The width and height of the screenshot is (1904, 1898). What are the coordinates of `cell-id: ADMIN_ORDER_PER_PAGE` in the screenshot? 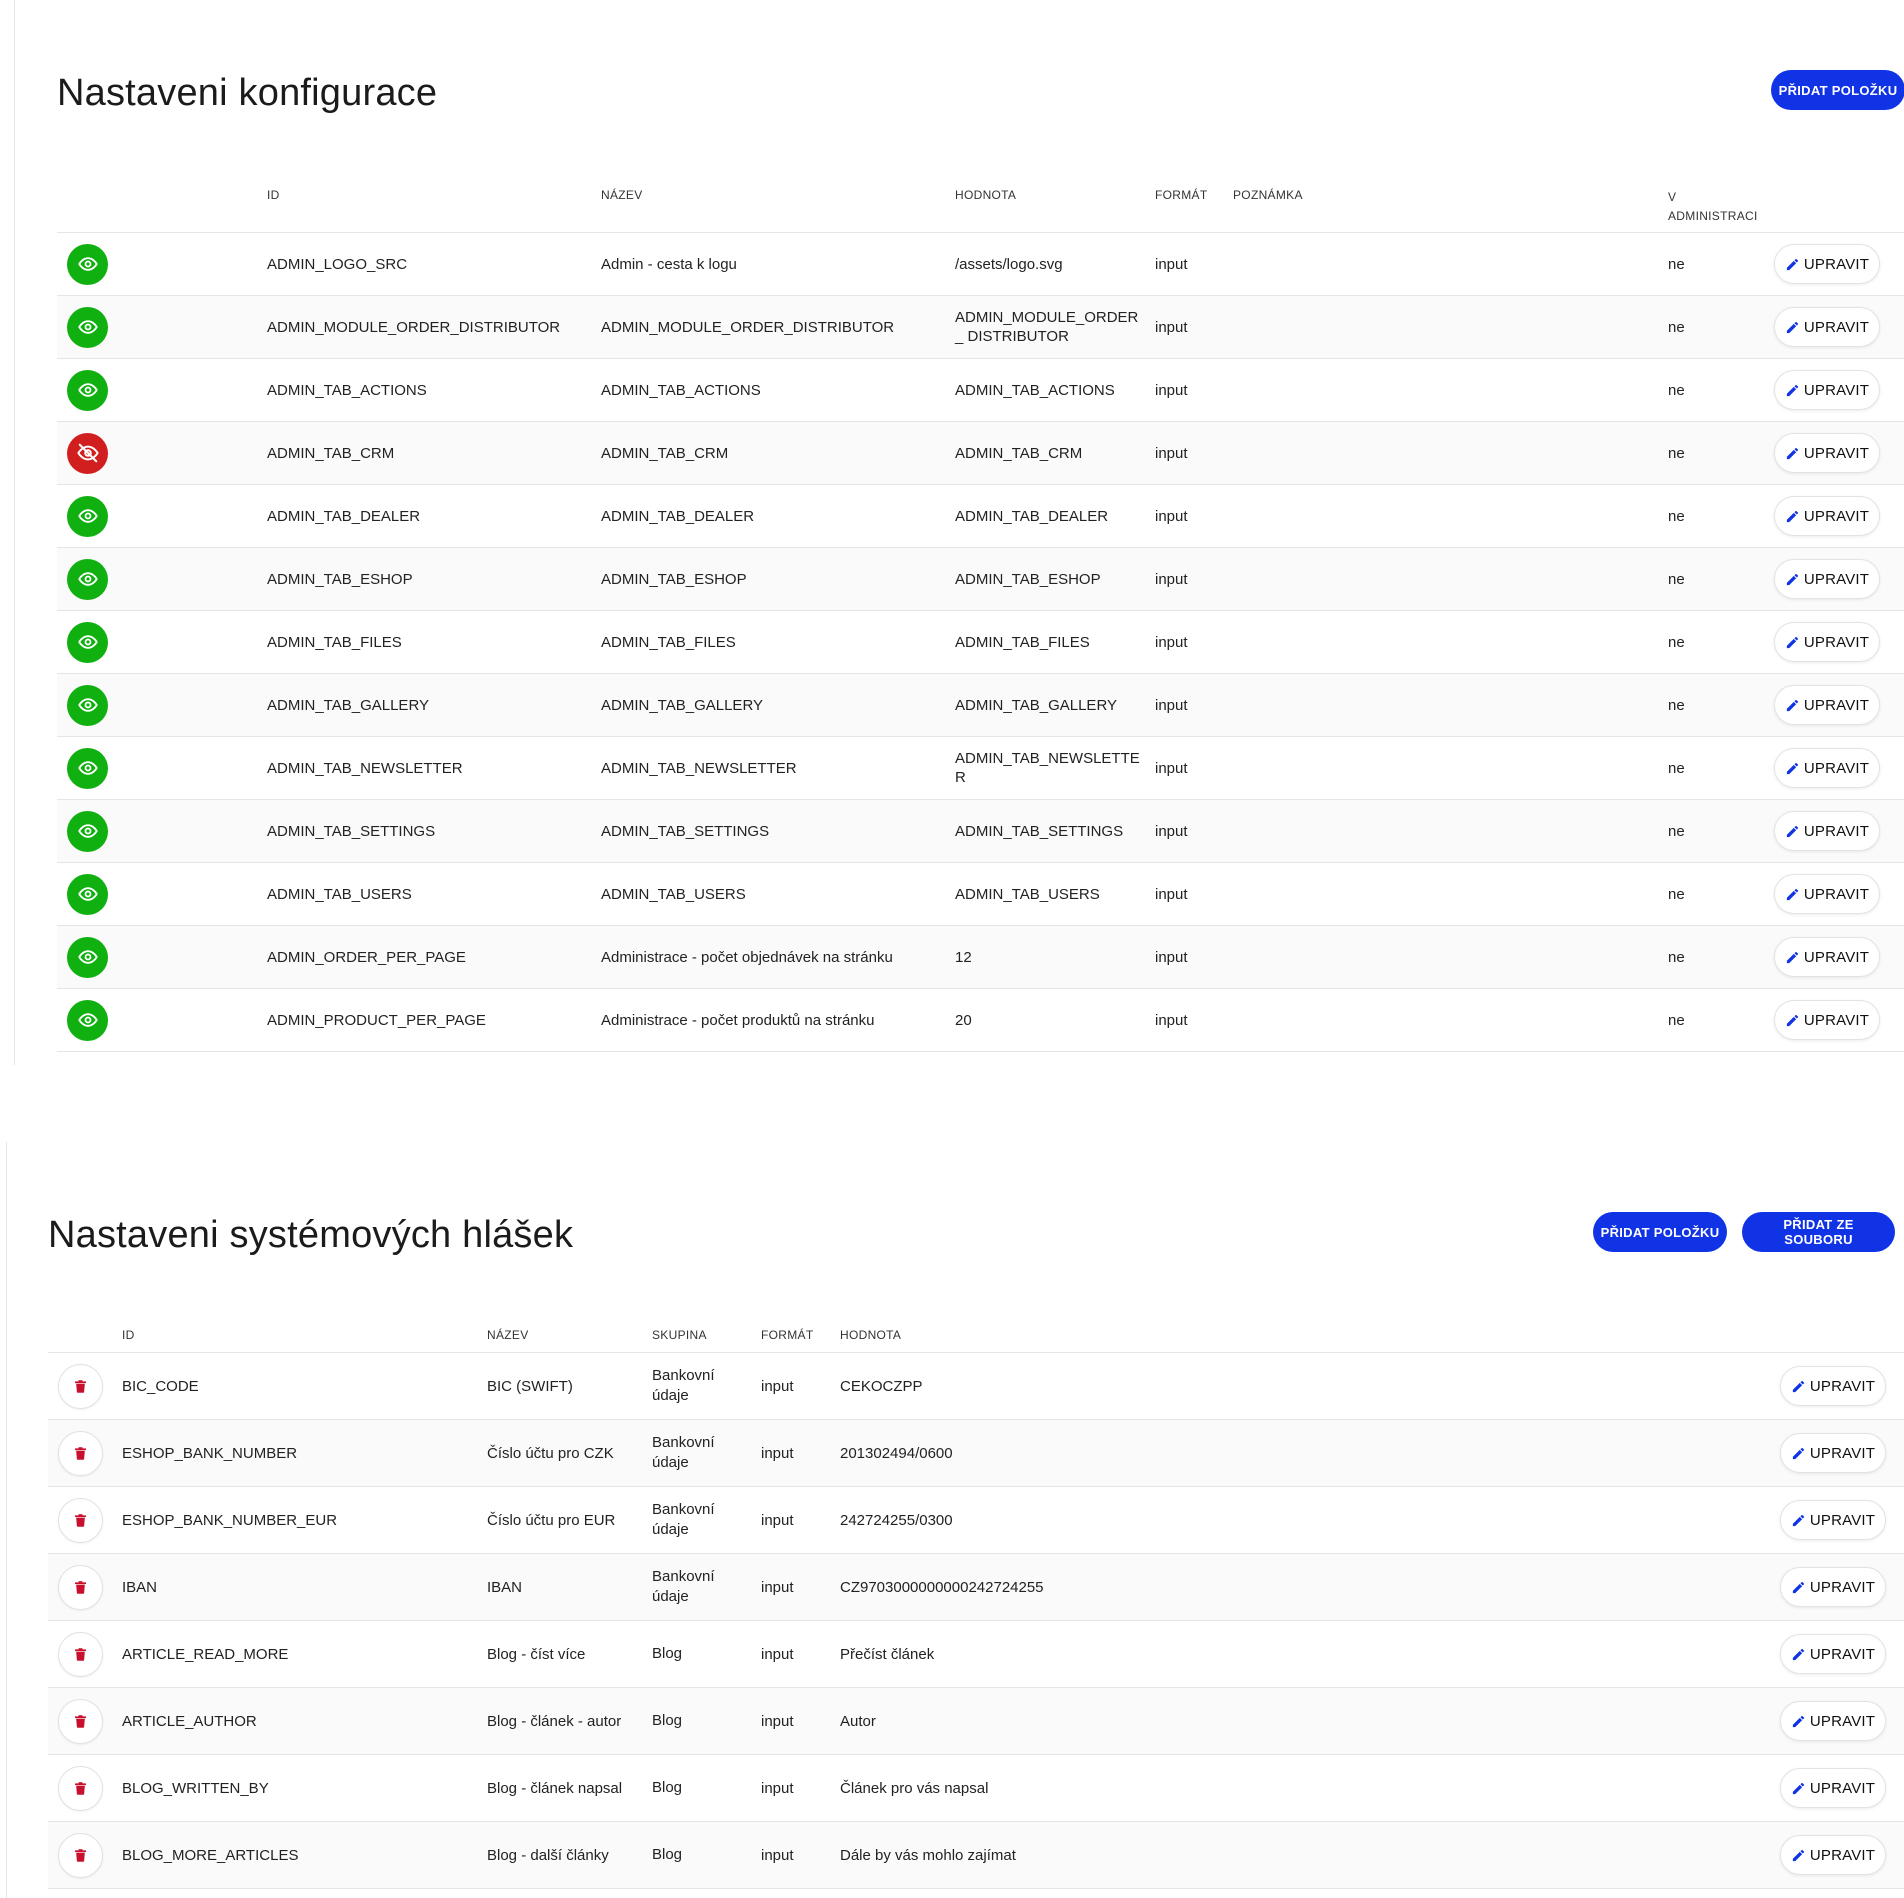 It's located at (428, 957).